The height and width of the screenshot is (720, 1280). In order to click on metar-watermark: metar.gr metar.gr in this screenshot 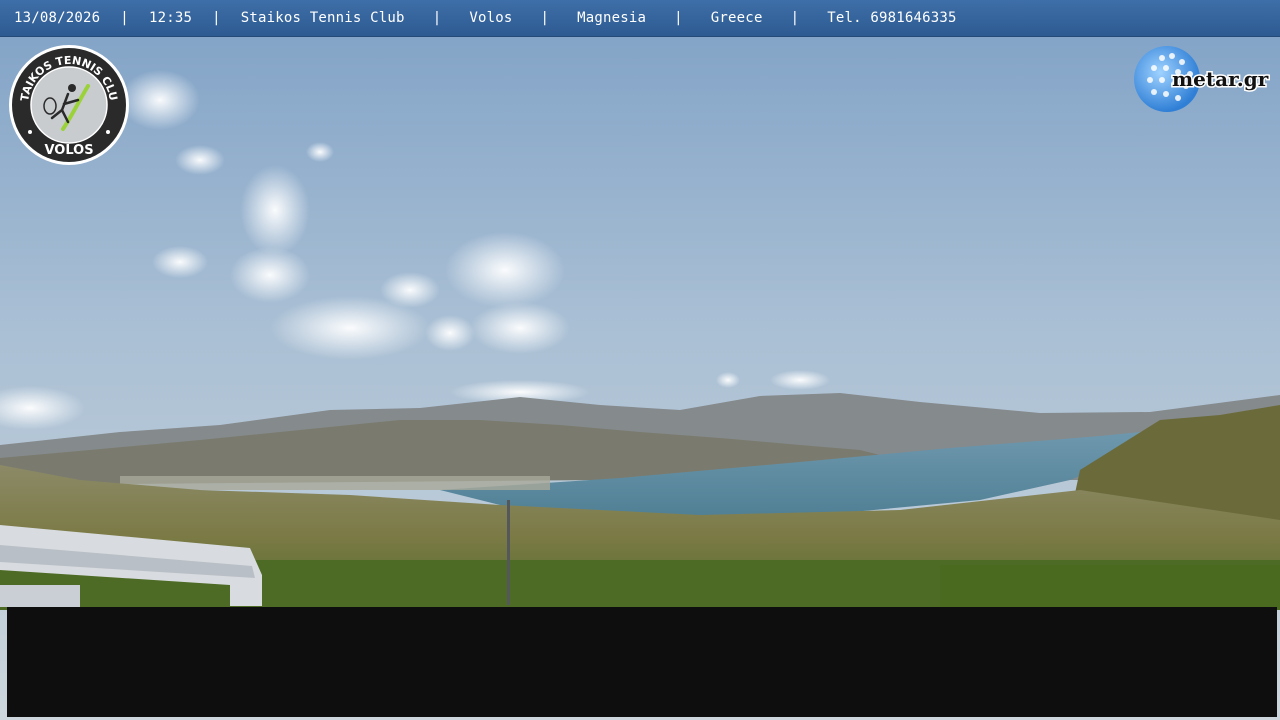, I will do `click(1202, 79)`.